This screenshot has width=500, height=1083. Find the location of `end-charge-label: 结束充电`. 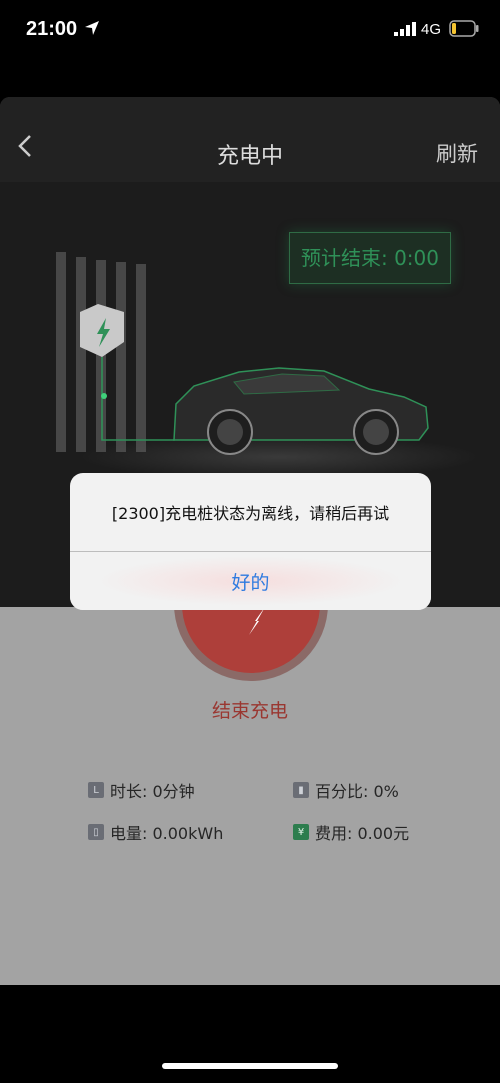

end-charge-label: 结束充电 is located at coordinates (250, 709).